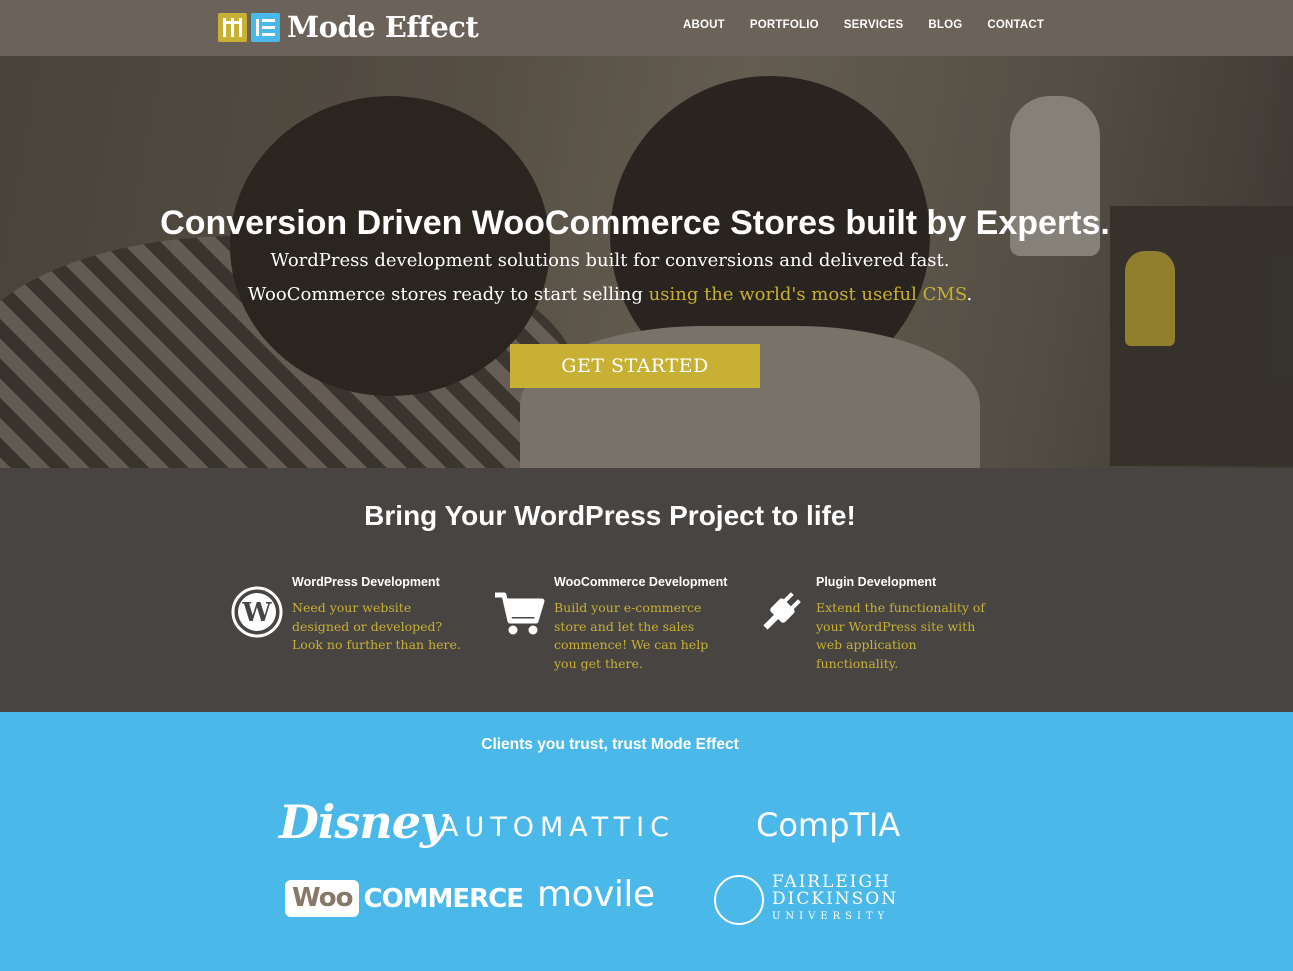  What do you see at coordinates (876, 582) in the screenshot?
I see `service-title: Plugin Development` at bounding box center [876, 582].